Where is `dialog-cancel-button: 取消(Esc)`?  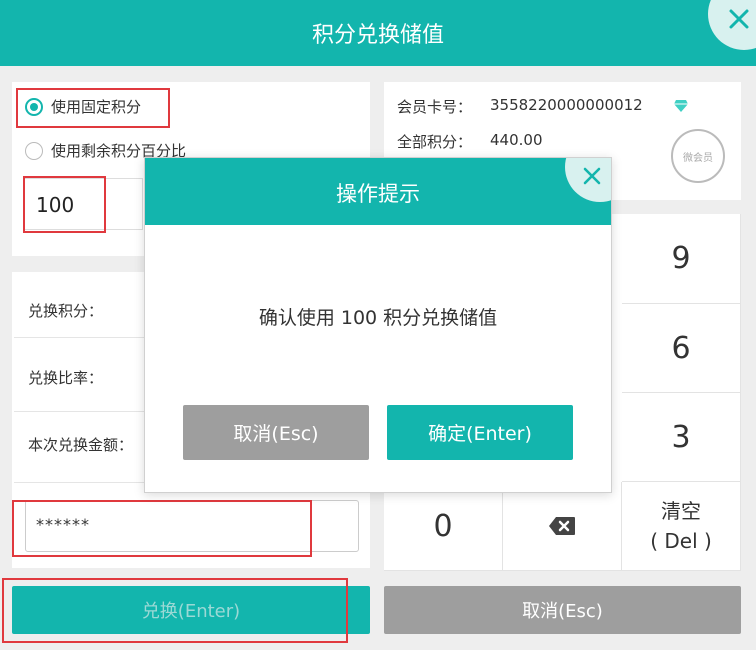
dialog-cancel-button: 取消(Esc) is located at coordinates (276, 432).